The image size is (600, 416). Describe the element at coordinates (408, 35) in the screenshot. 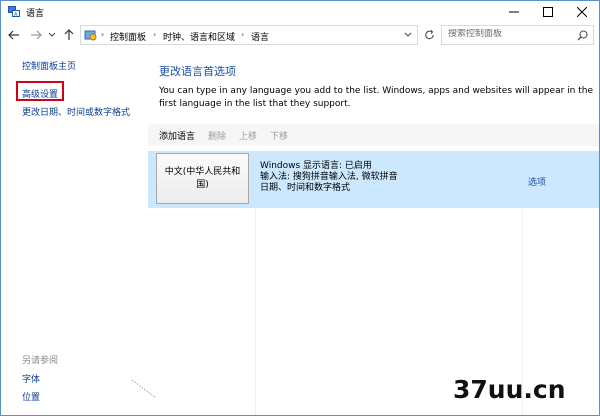

I see `address-dropdown-chevron-icon` at that location.